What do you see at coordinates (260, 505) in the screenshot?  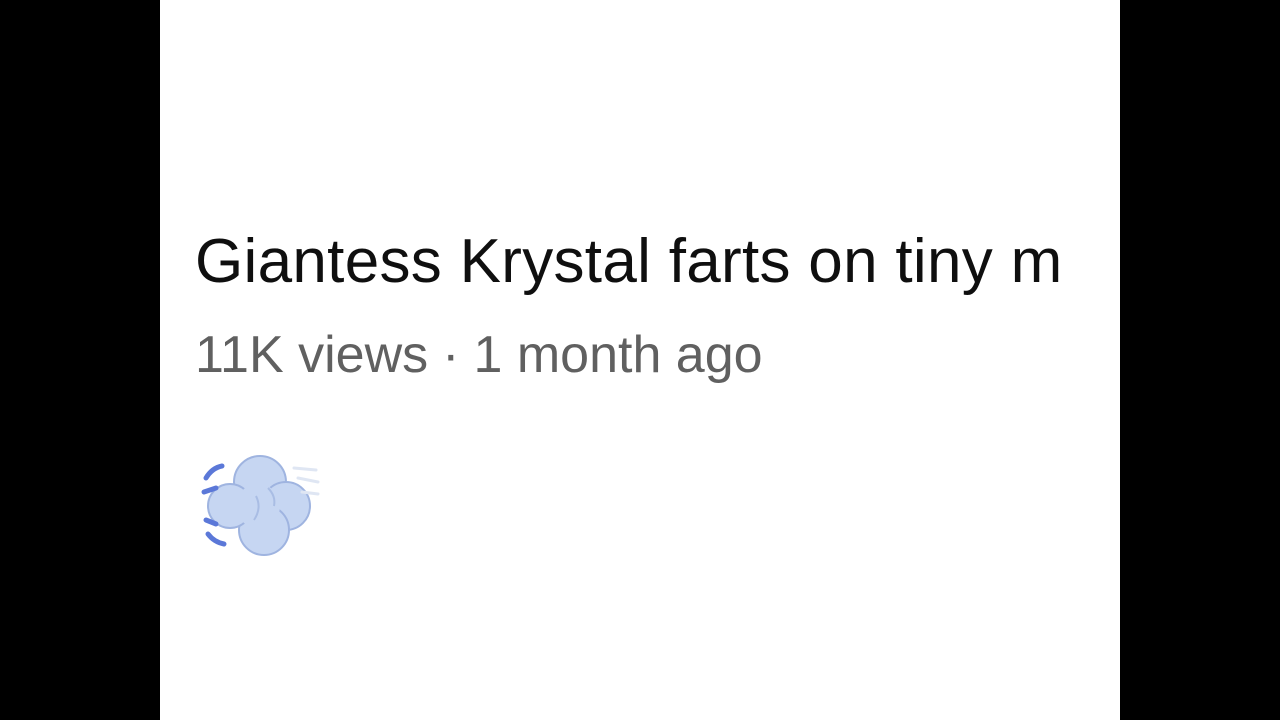 I see `dashing-away-icon` at bounding box center [260, 505].